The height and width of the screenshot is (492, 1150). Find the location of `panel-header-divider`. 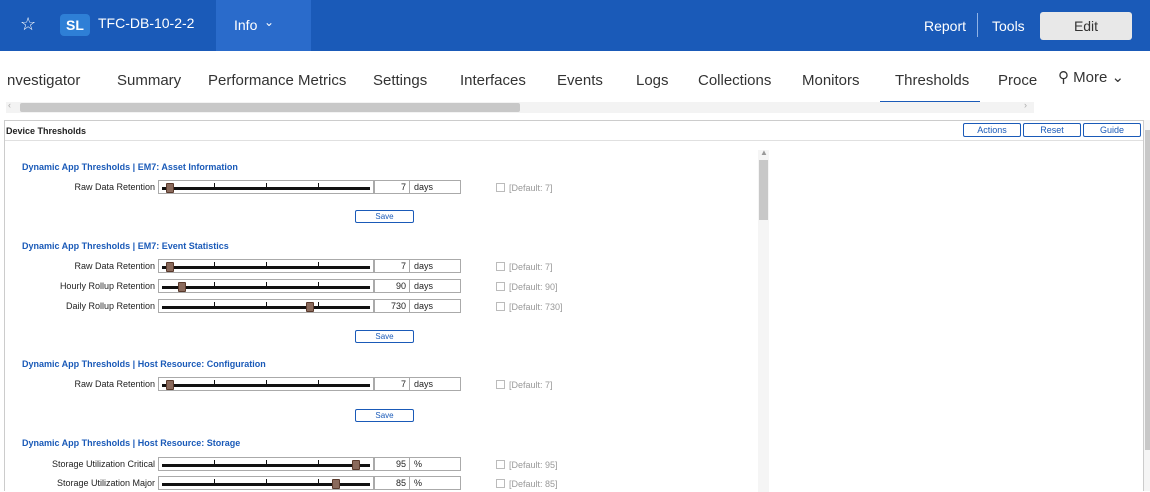

panel-header-divider is located at coordinates (574, 140).